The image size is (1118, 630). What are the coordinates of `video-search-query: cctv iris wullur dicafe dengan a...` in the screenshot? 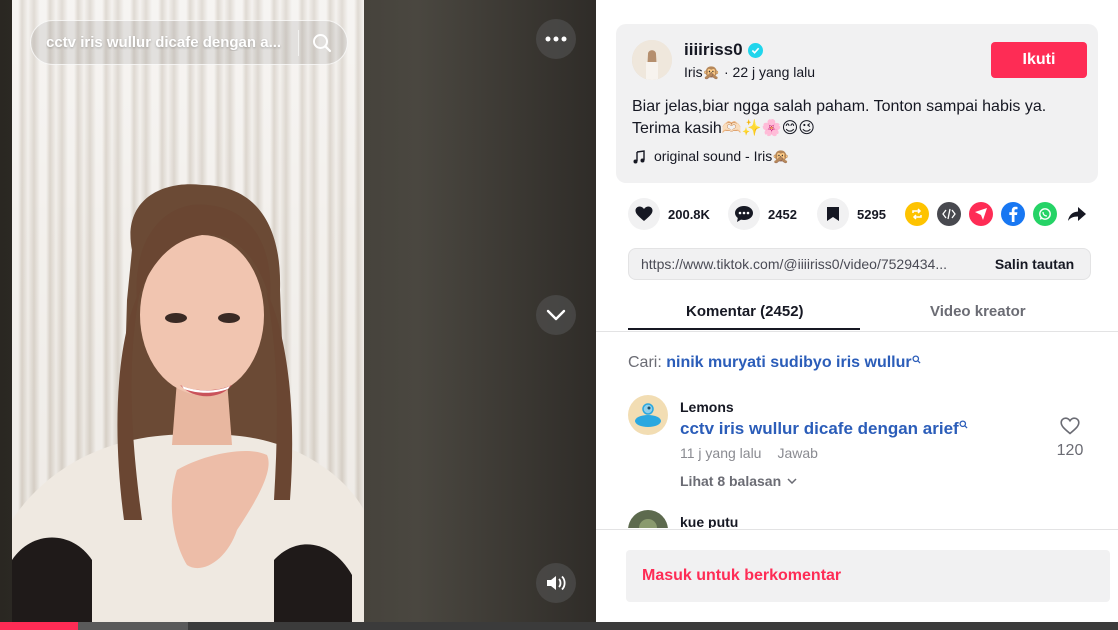 It's located at (170, 42).